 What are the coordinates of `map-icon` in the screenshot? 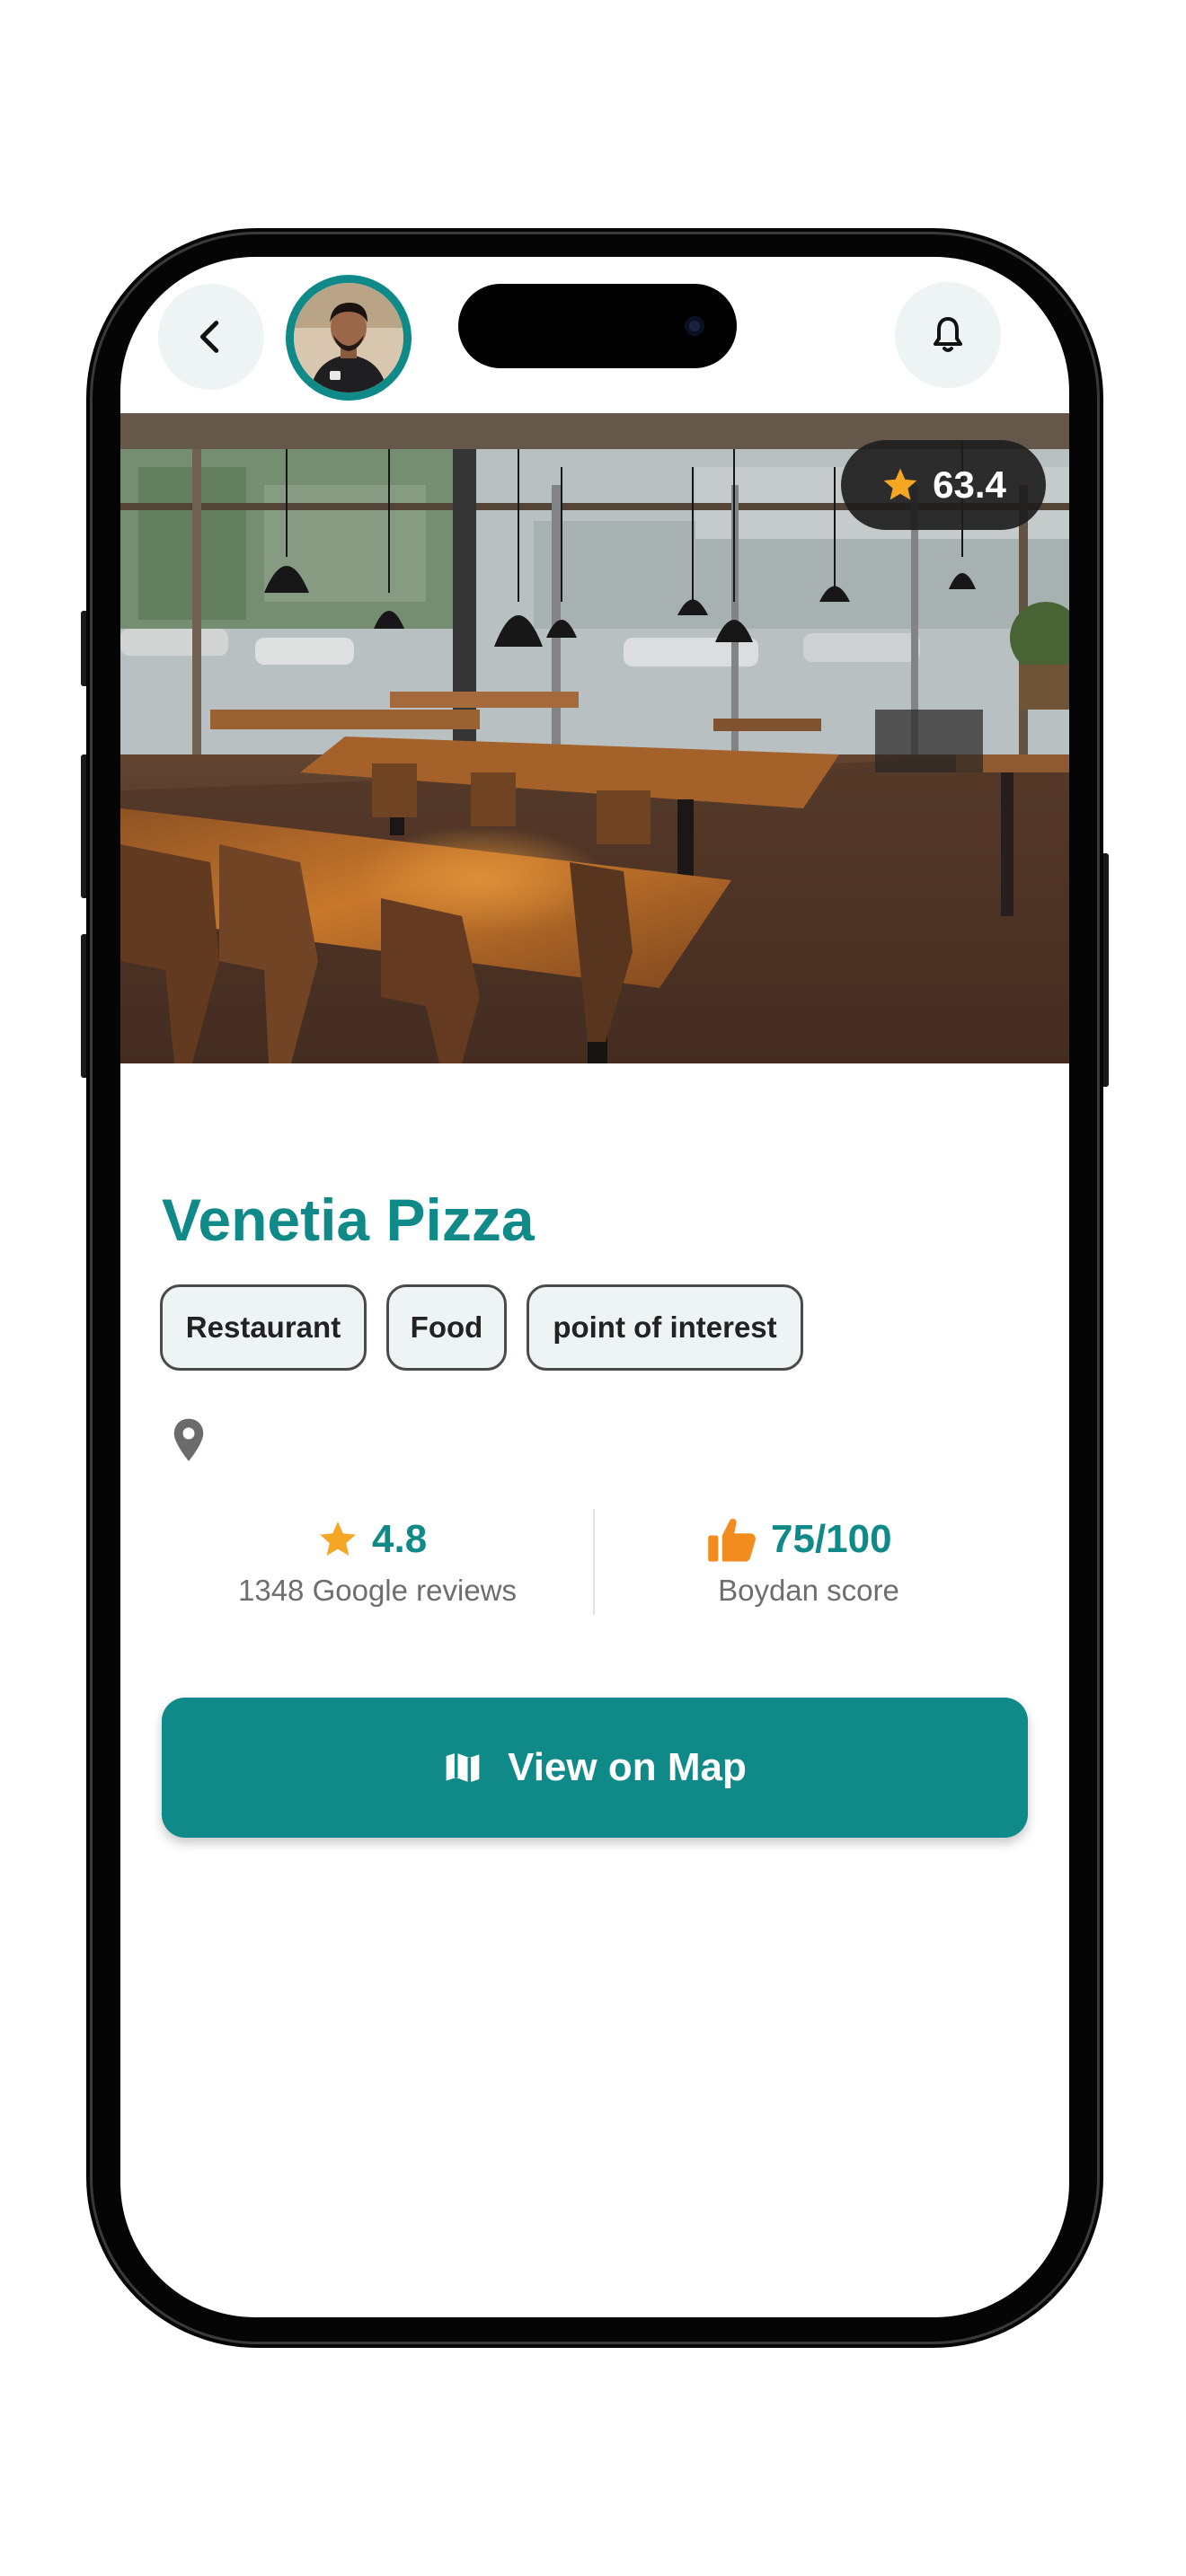 It's located at (463, 1767).